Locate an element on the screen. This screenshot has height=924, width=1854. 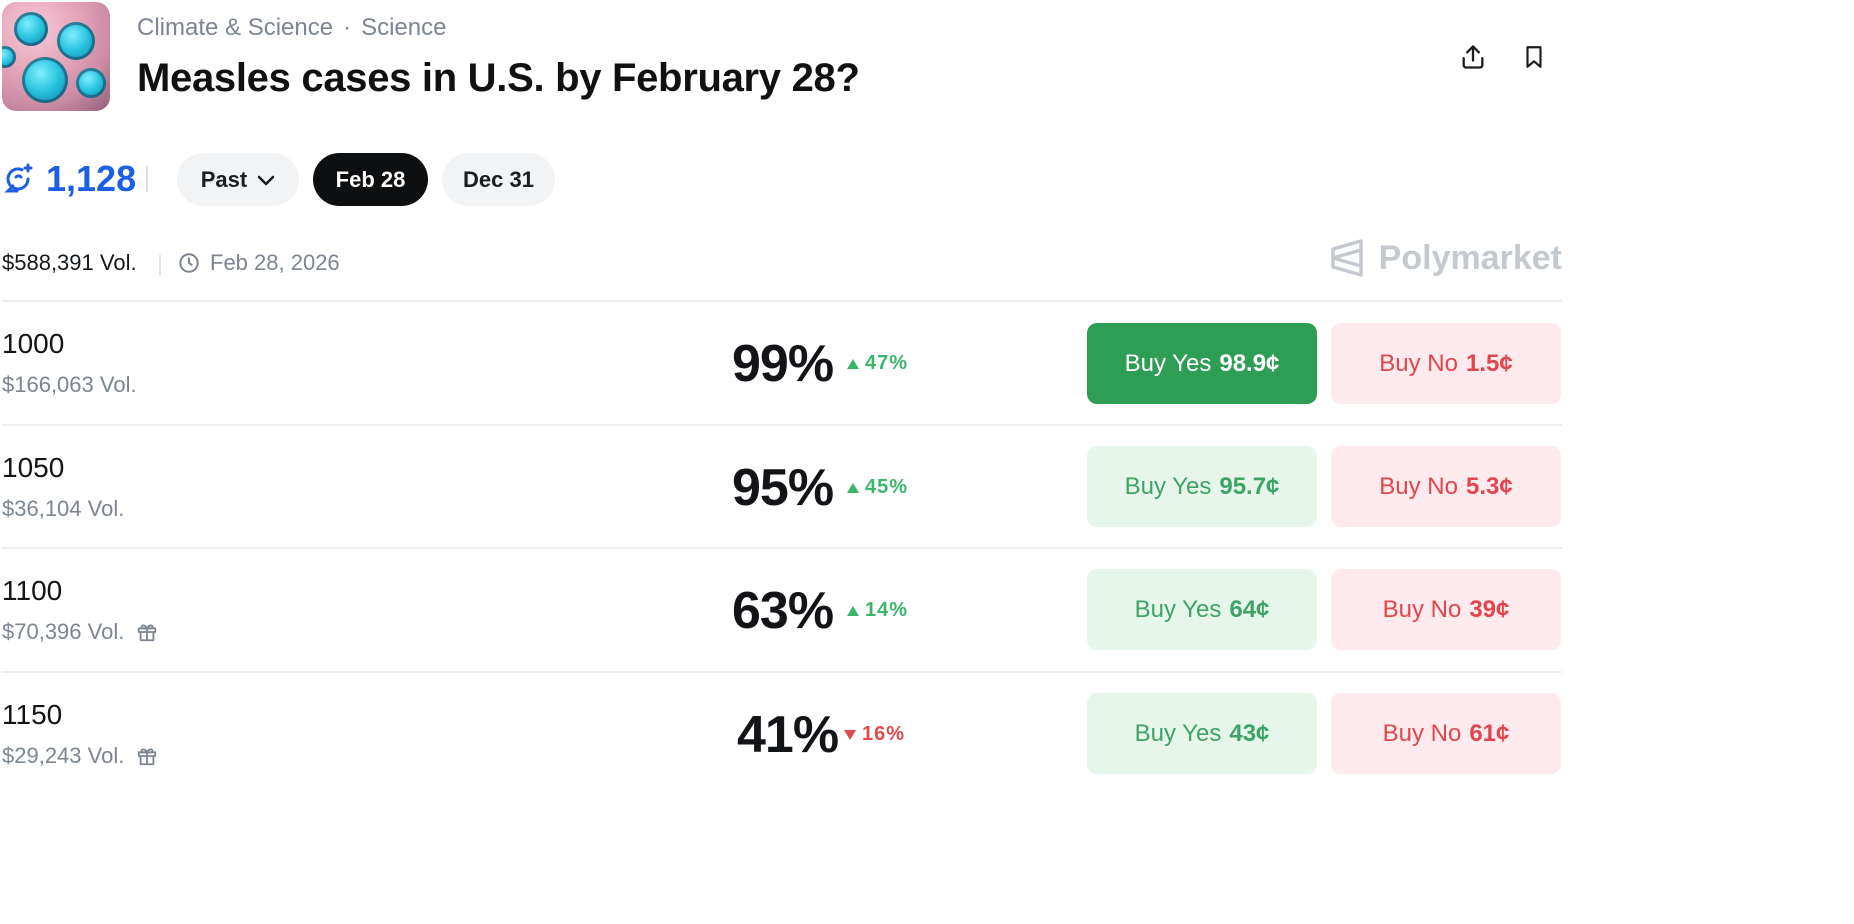
triangle-down-icon is located at coordinates (850, 734).